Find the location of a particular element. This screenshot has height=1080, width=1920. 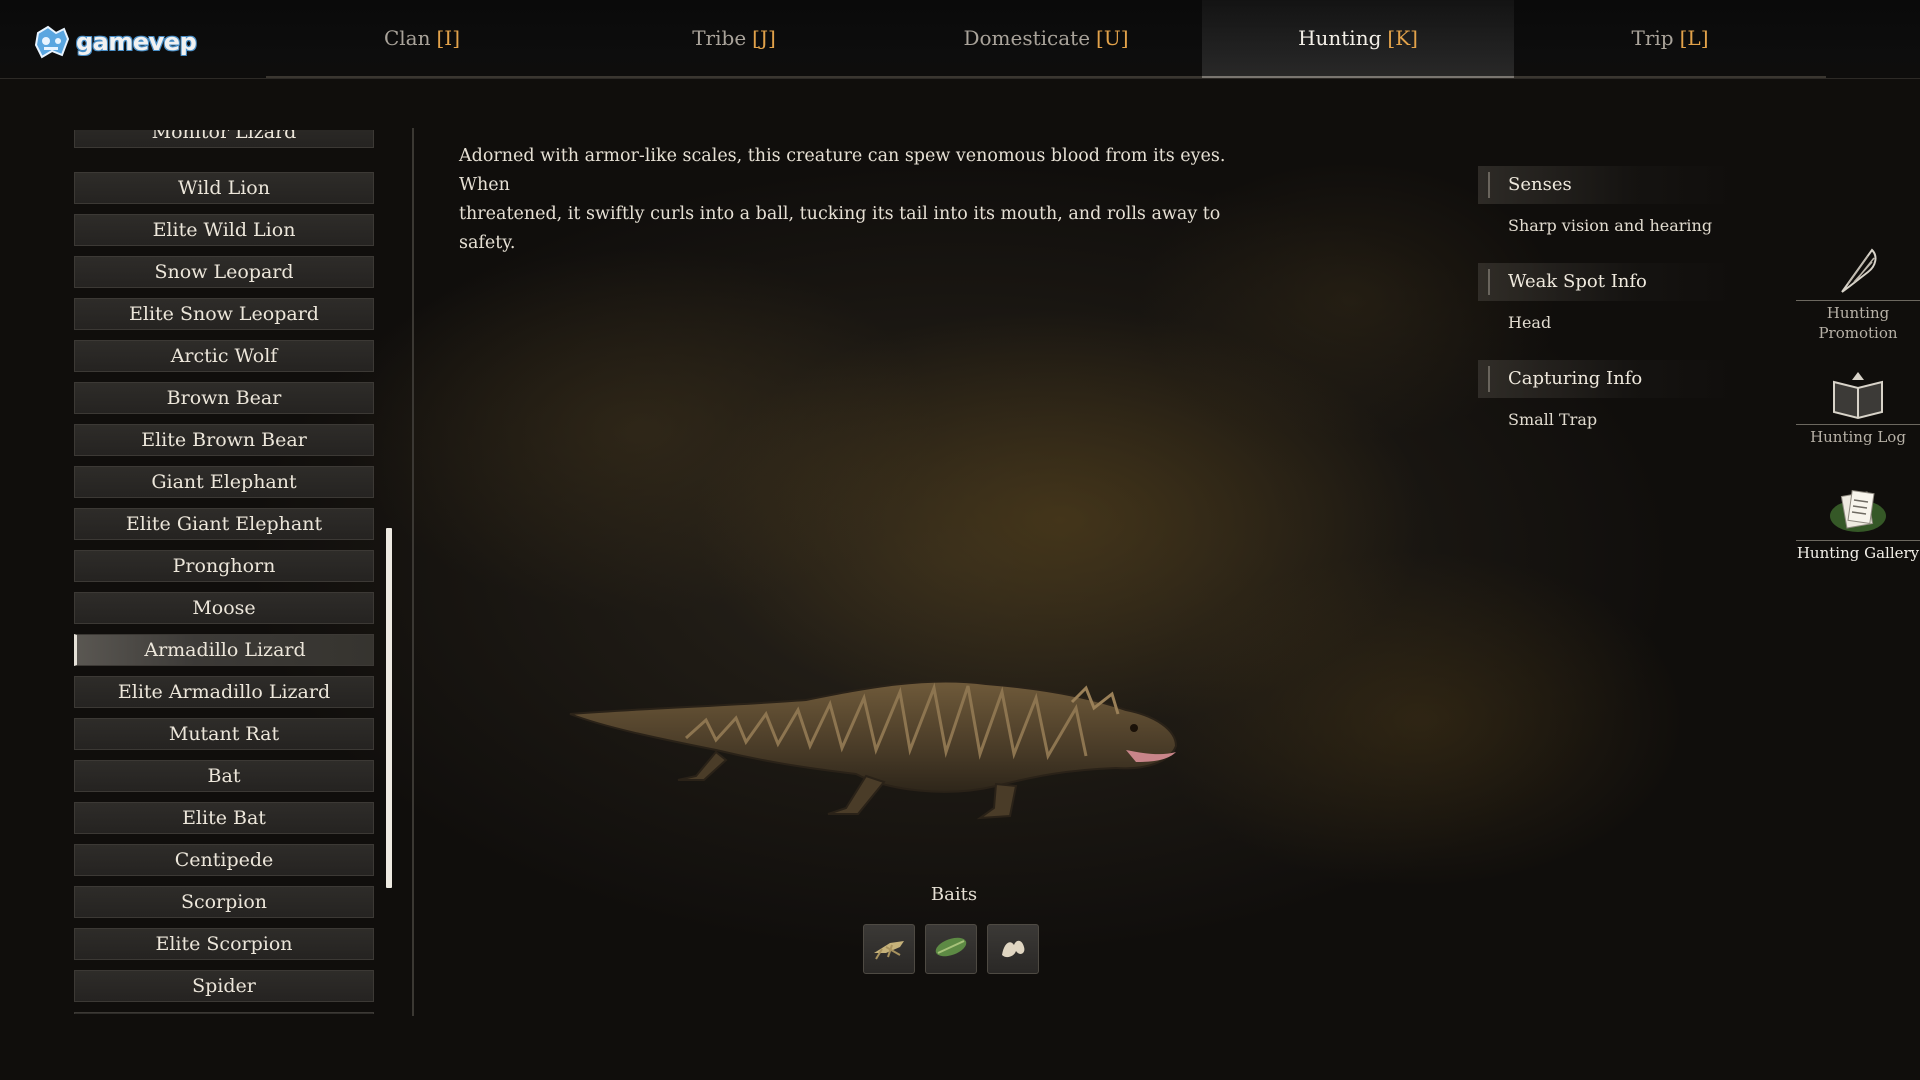

creature-list-item: Spider is located at coordinates (224, 986).